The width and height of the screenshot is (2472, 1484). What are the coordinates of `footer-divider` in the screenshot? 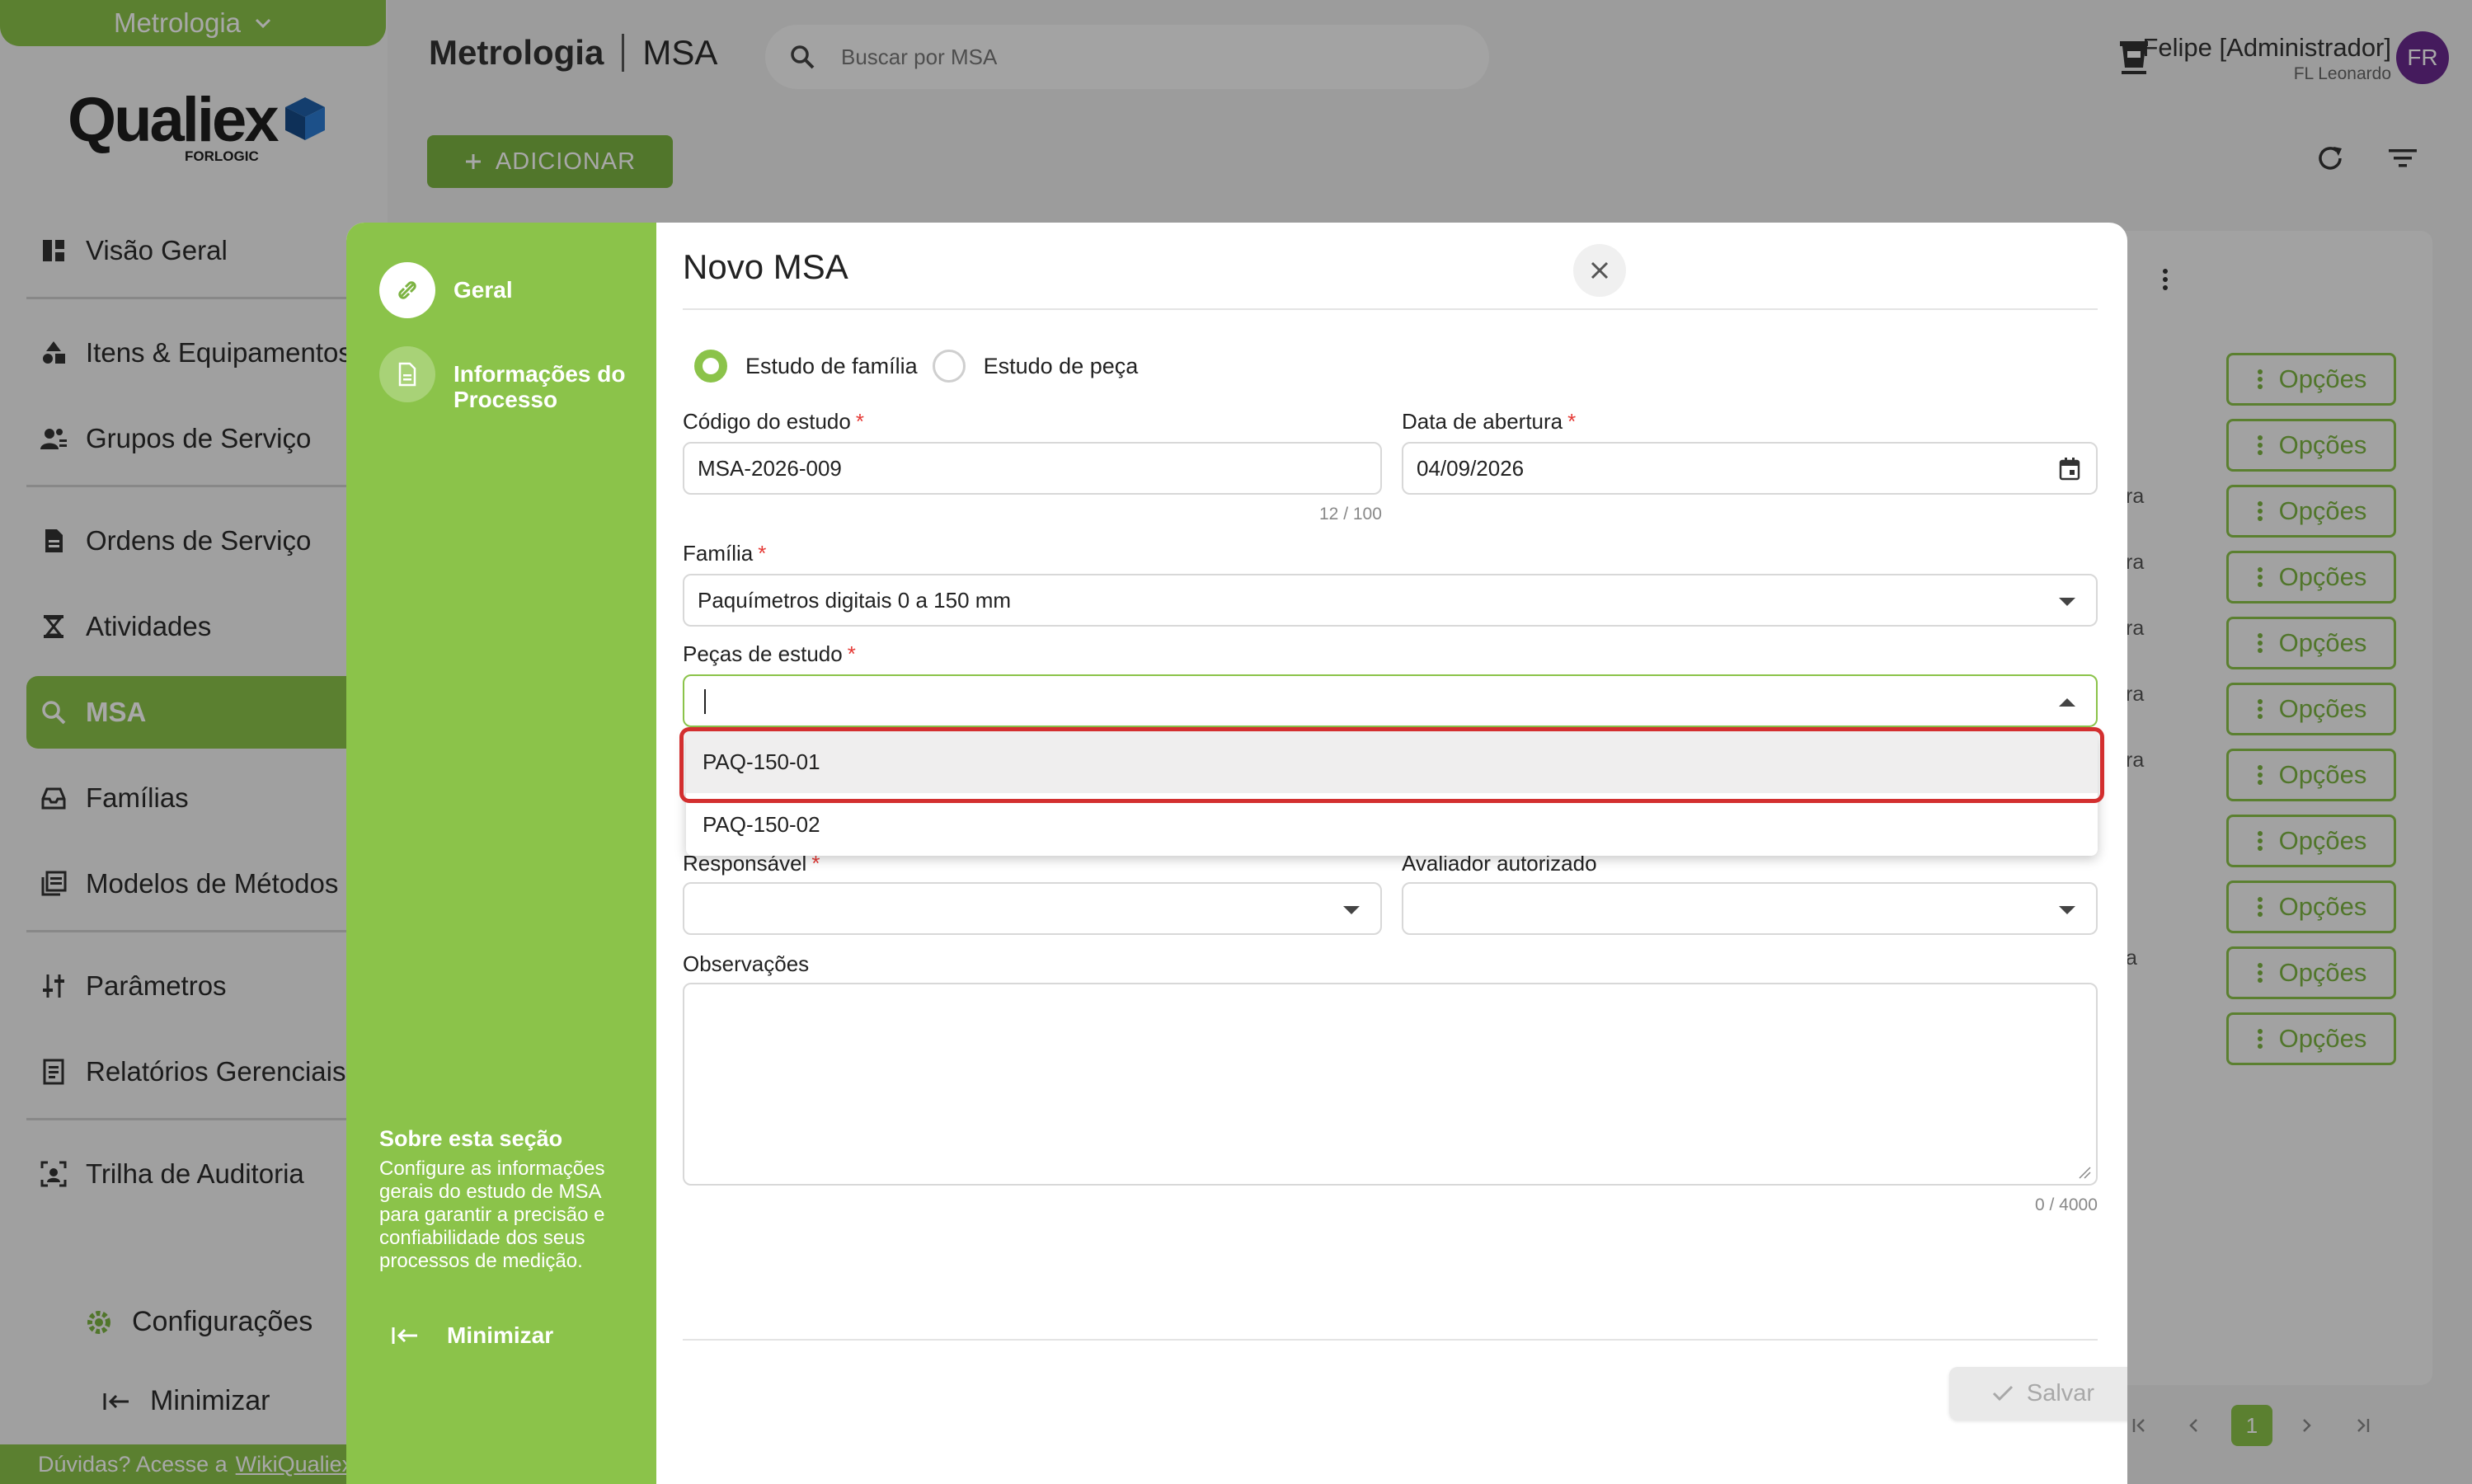 It's located at (1390, 1340).